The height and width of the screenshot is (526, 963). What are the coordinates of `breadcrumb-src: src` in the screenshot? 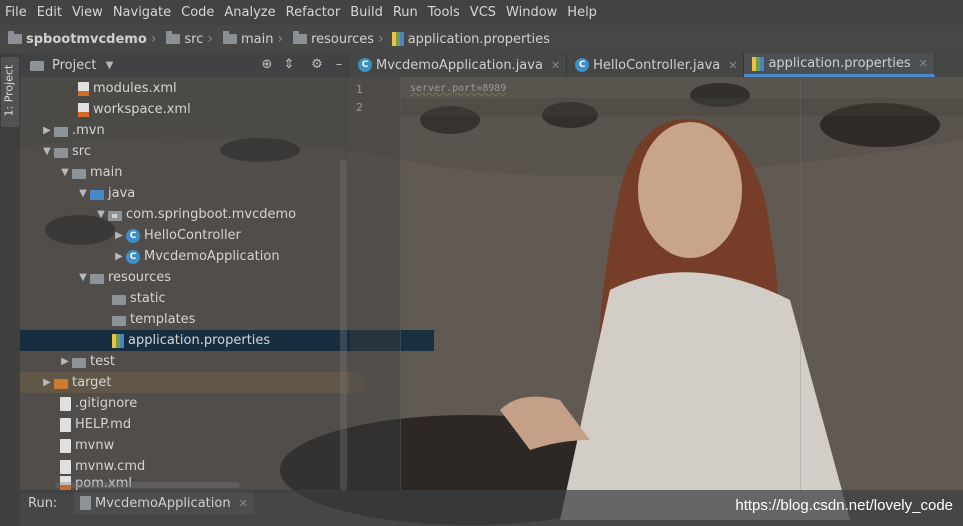 It's located at (181, 39).